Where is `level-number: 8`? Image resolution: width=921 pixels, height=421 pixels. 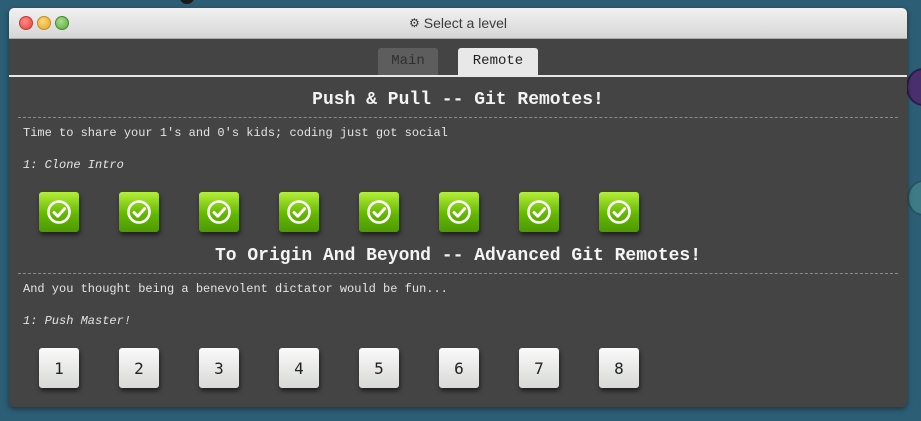 level-number: 8 is located at coordinates (619, 368).